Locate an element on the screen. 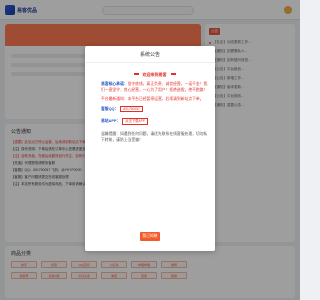 This screenshot has width=320, height=300. promise-label: 易客核心承诺： is located at coordinates (114, 84).